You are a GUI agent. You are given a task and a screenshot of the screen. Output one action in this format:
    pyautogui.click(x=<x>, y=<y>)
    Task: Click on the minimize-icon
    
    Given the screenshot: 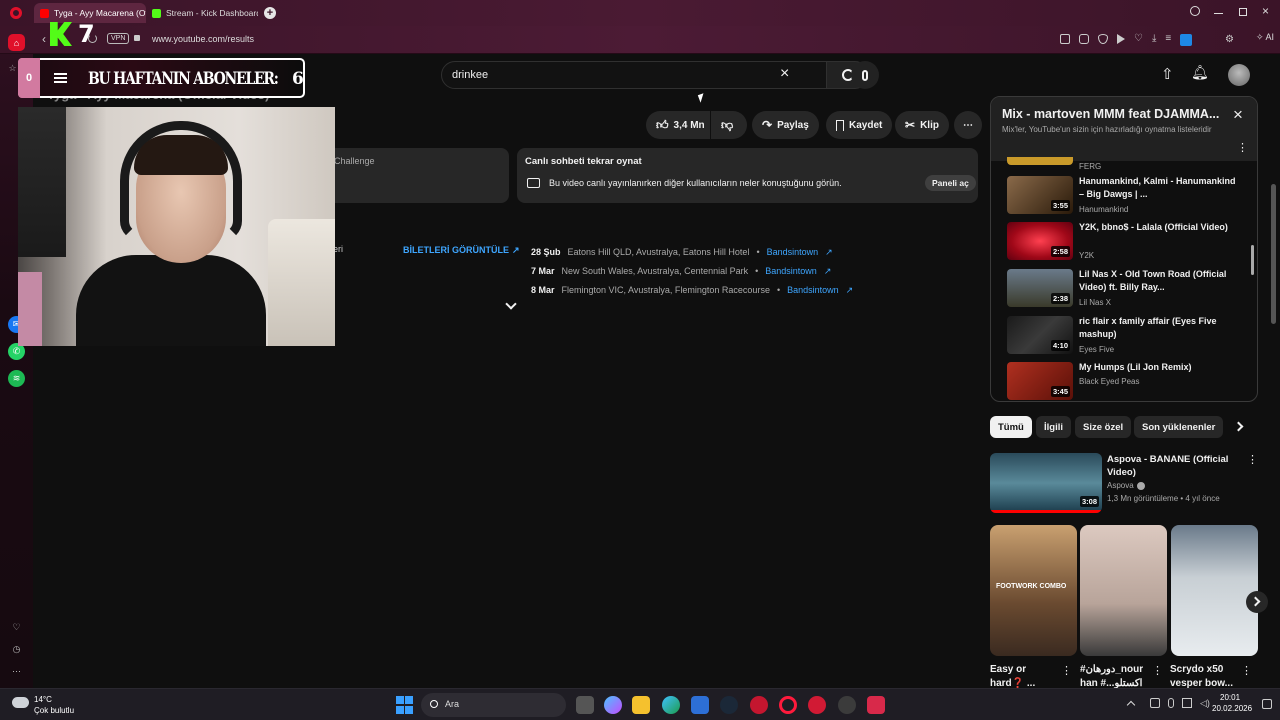 What is the action you would take?
    pyautogui.click(x=1218, y=13)
    